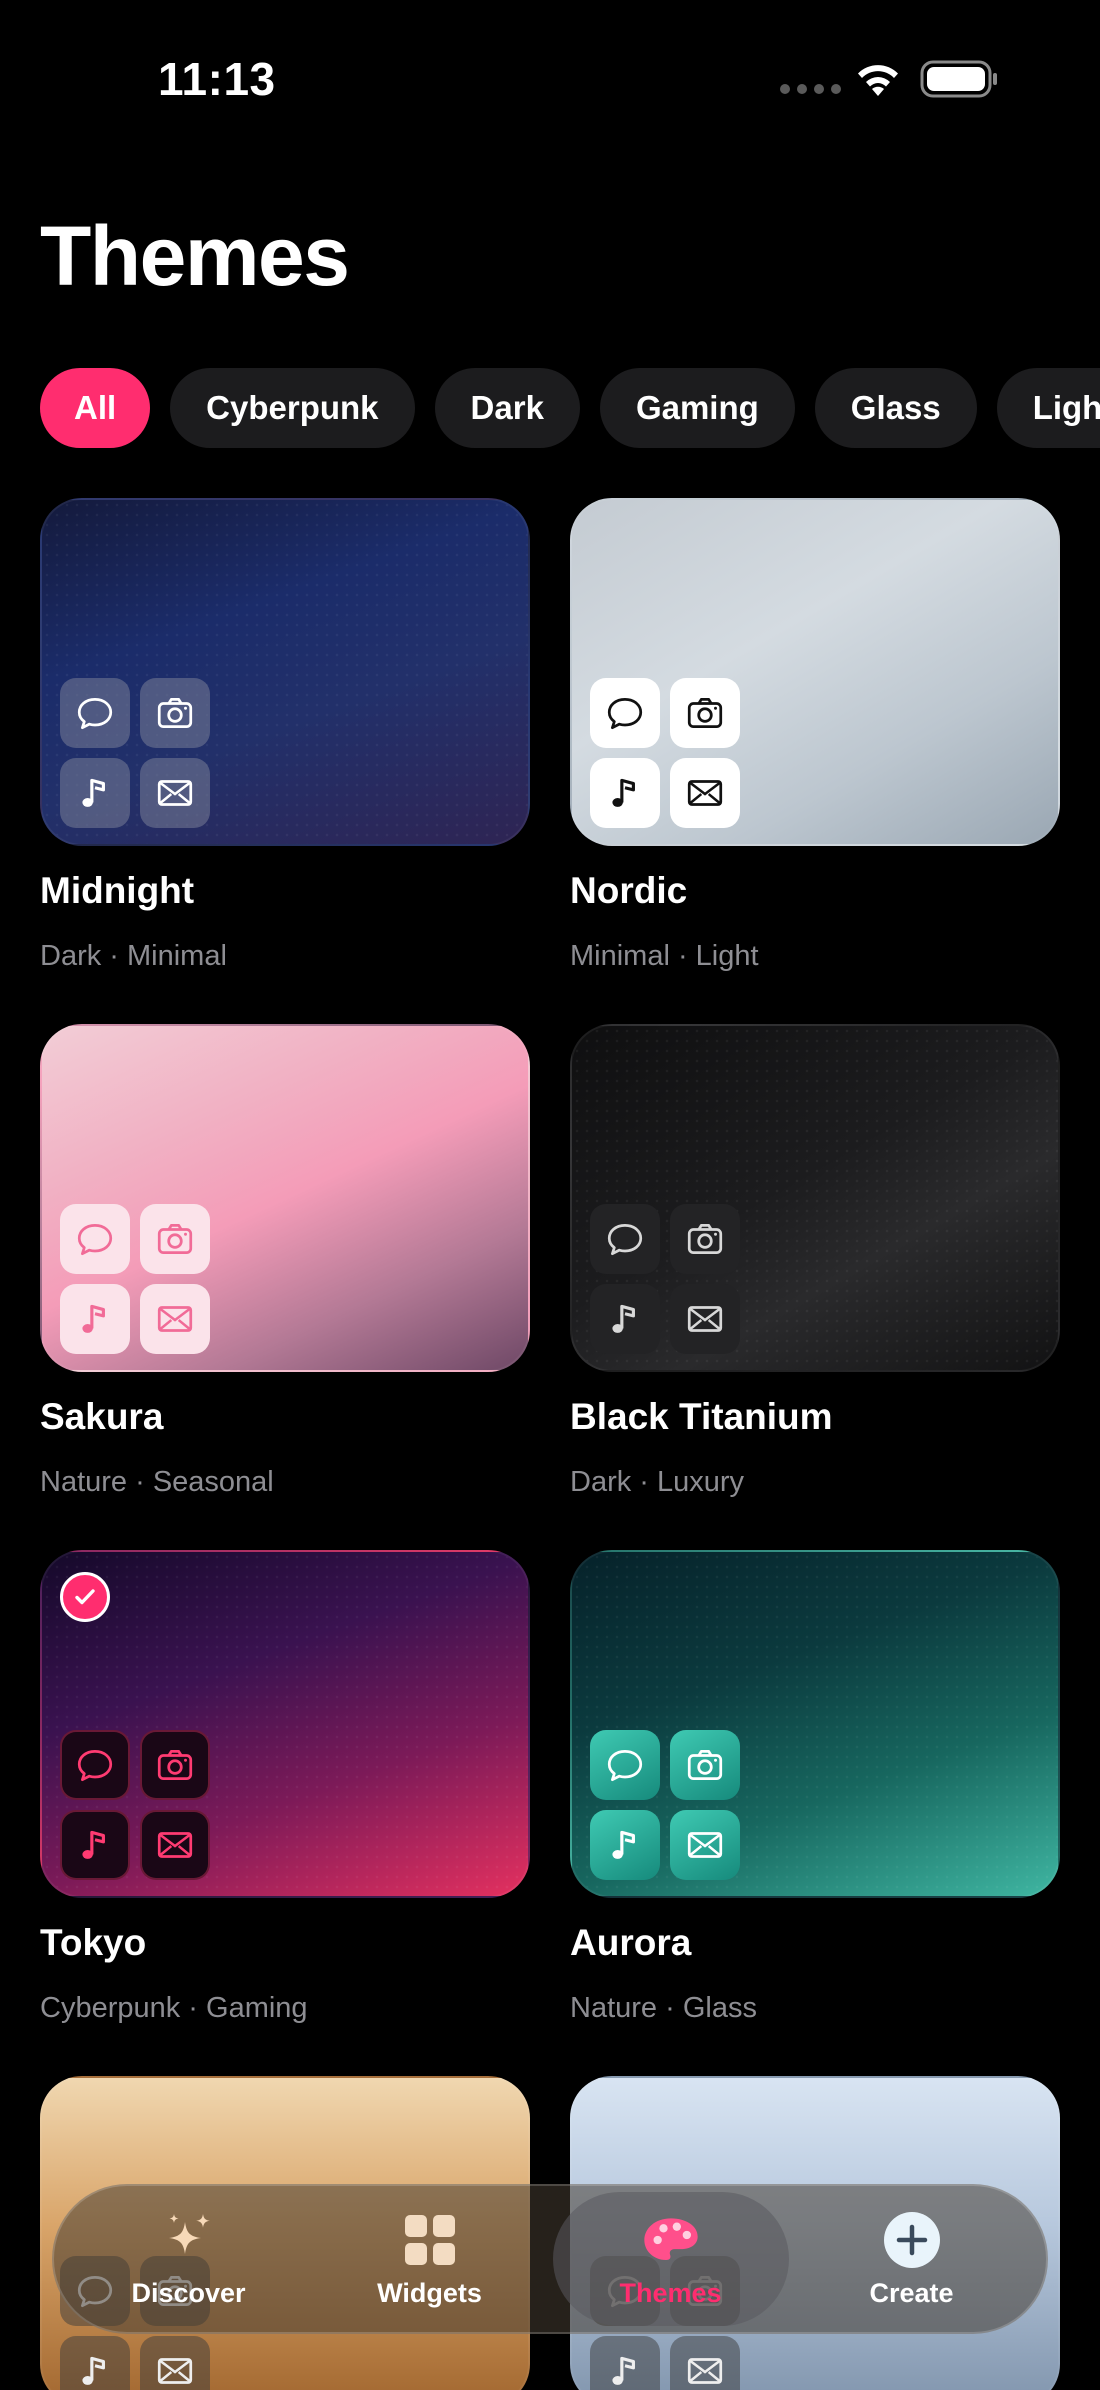  I want to click on tab-themes: Themes, so click(670, 2259).